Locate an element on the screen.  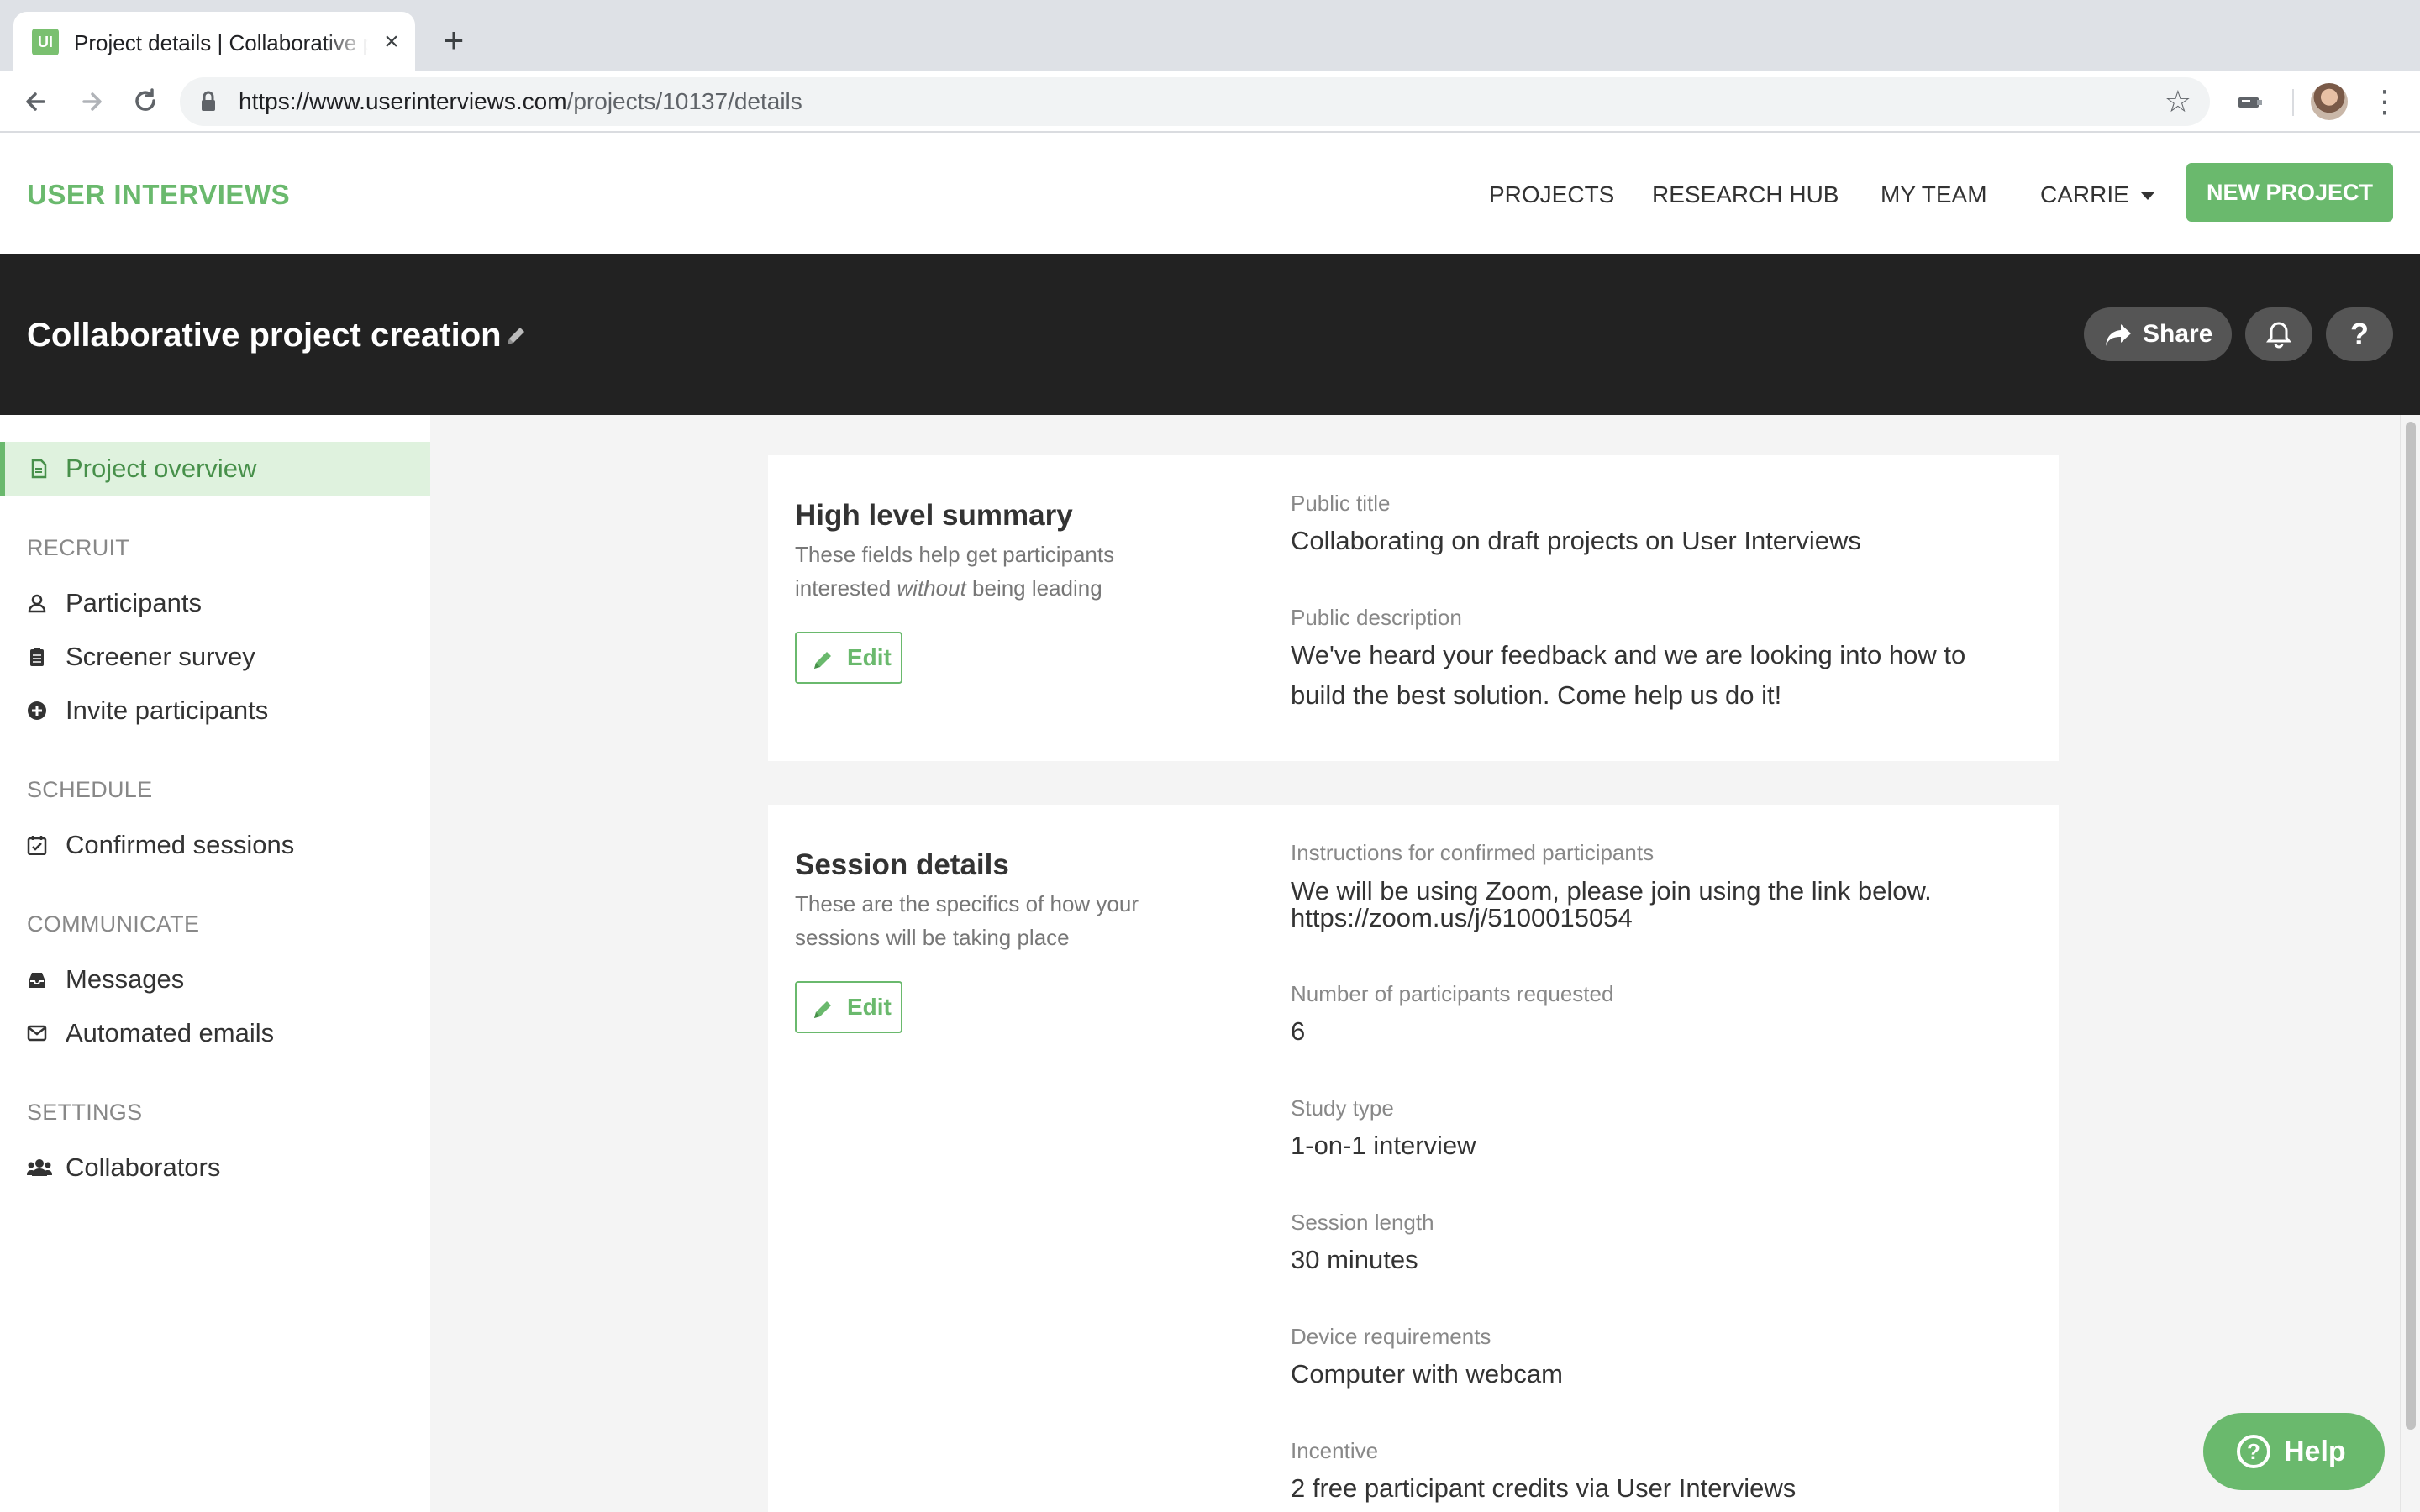
sidebar-heading-settings: SETTINGS is located at coordinates (85, 1112).